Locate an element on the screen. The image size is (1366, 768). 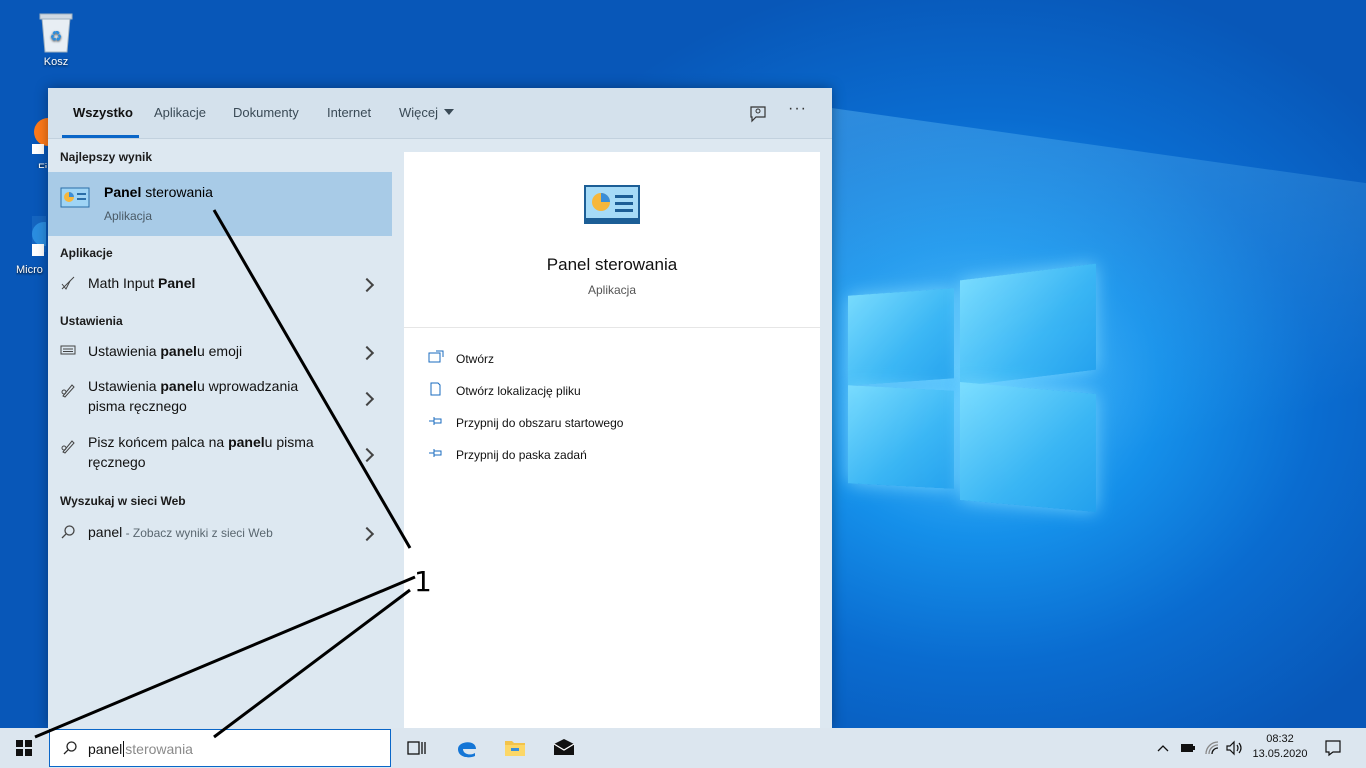
clock-time: 08:32 is located at coordinates (1280, 739).